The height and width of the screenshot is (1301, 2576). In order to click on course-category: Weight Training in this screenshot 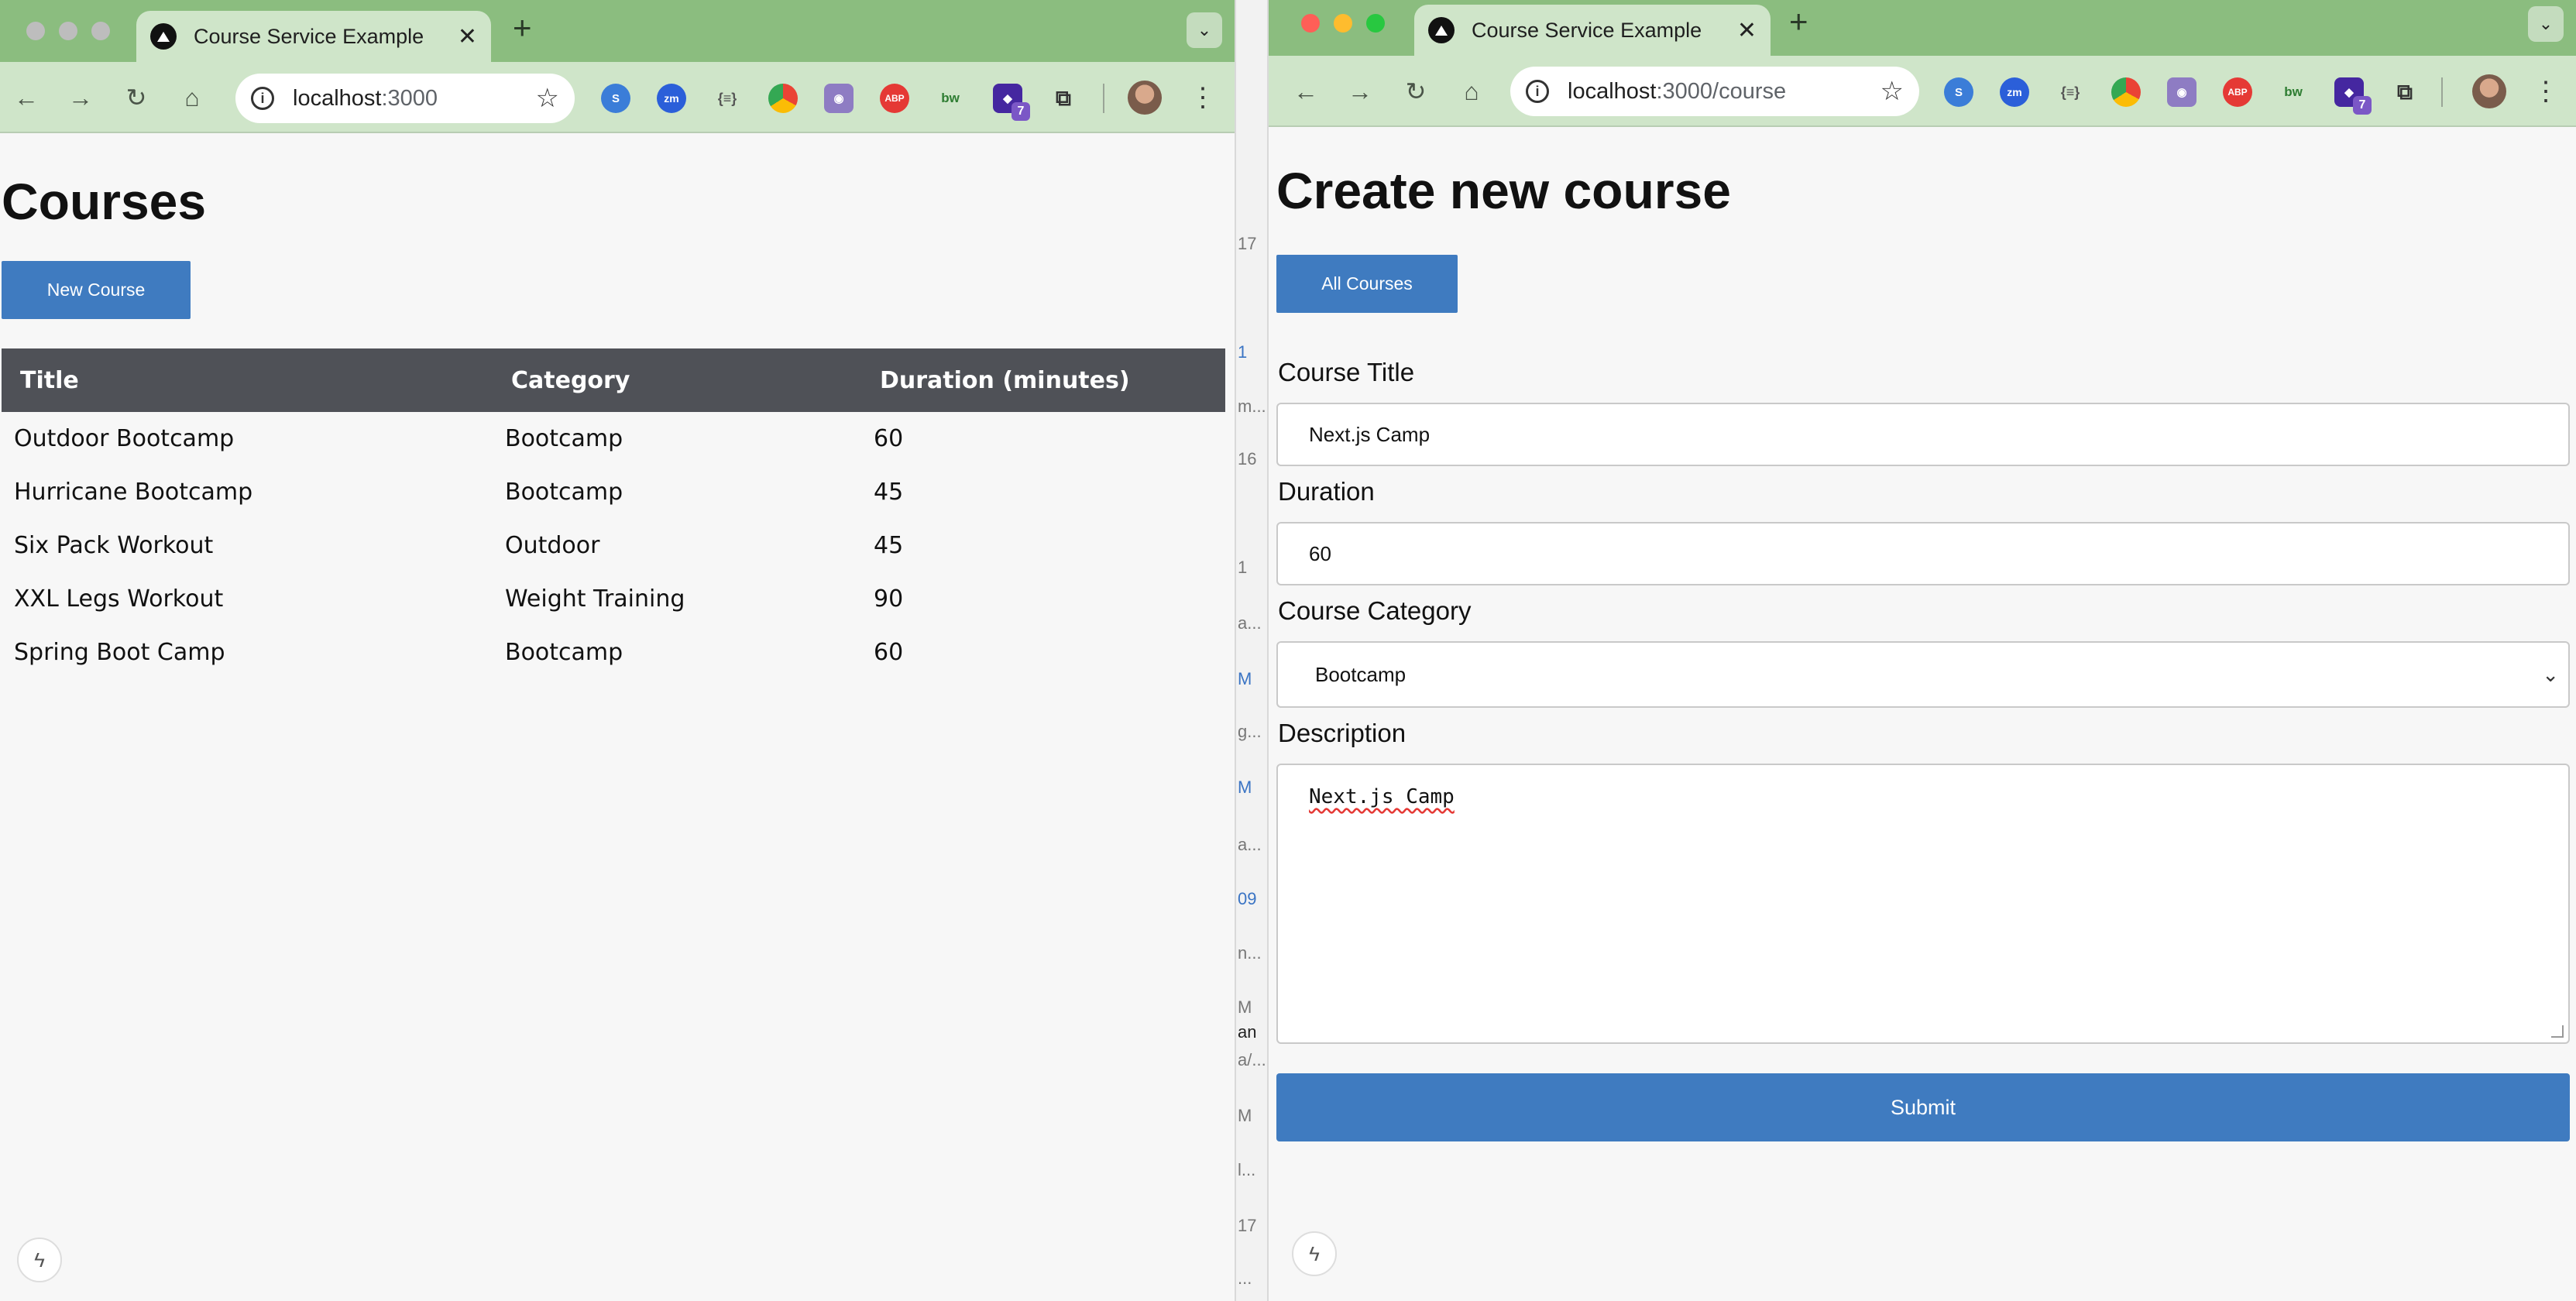, I will do `click(595, 599)`.